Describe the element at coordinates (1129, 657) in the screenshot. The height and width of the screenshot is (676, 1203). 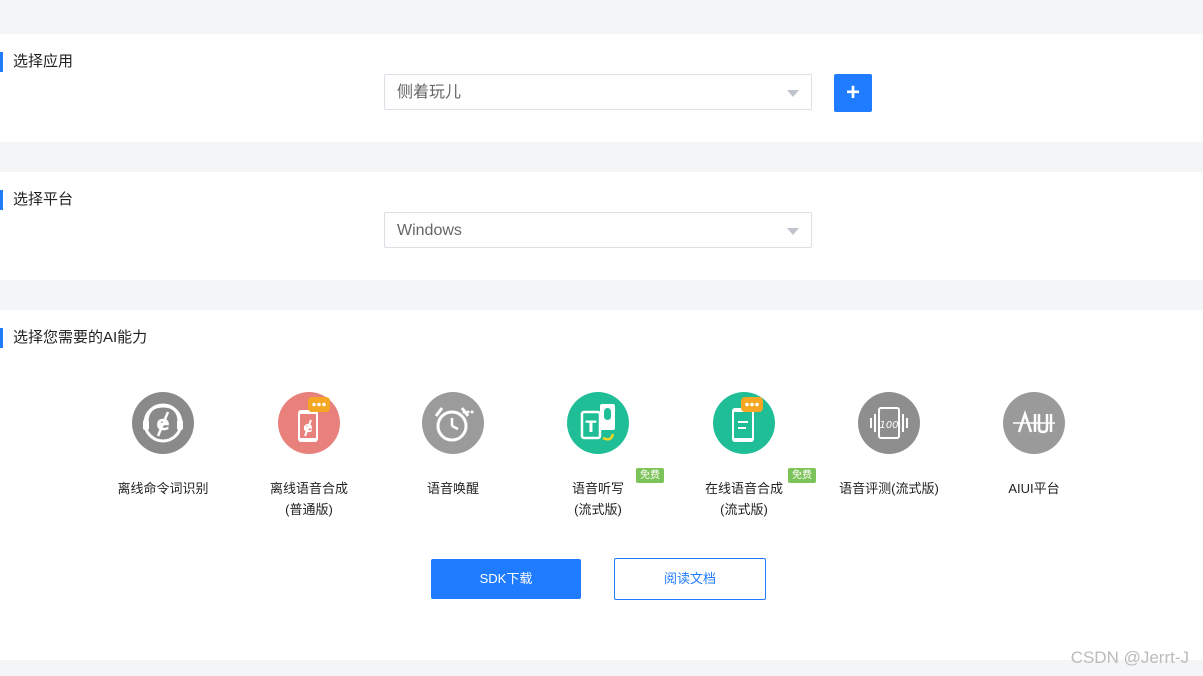
I see `watermark: CSDN @Jerrt-J` at that location.